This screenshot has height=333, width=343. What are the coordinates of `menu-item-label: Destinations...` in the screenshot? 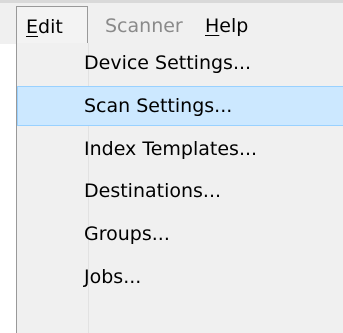 It's located at (153, 191).